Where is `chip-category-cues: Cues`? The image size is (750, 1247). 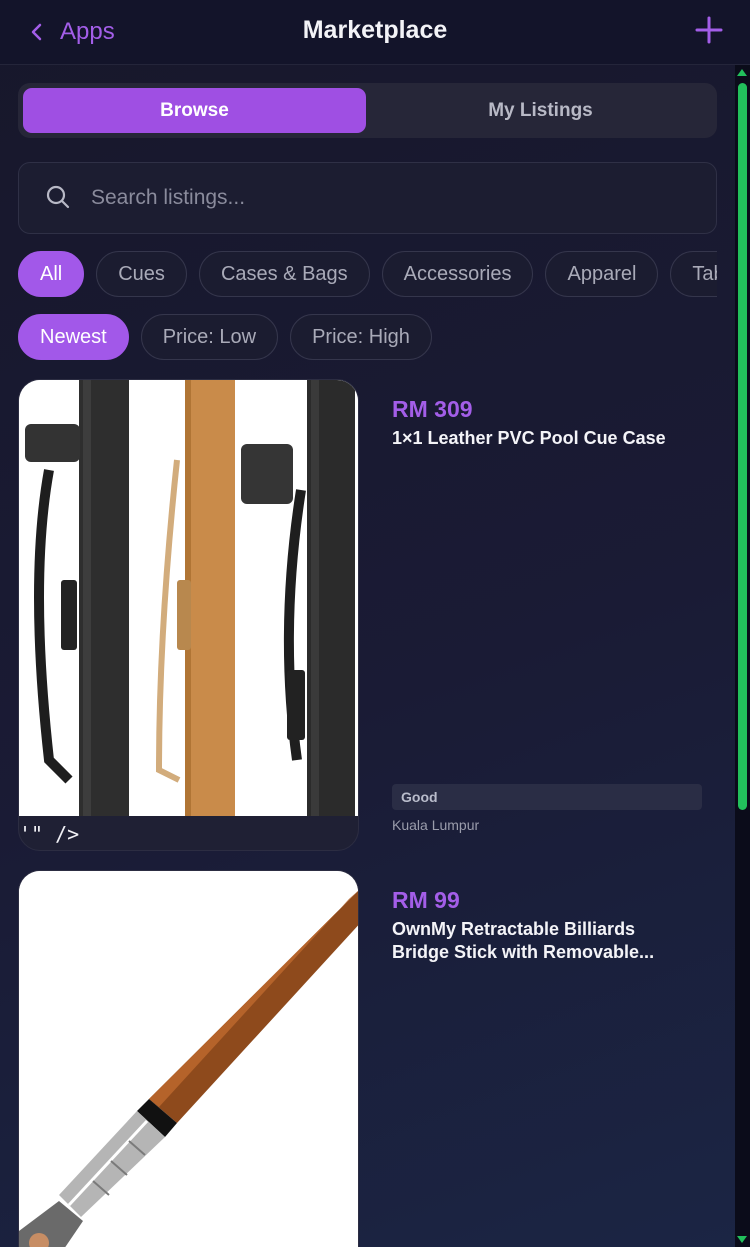
chip-category-cues: Cues is located at coordinates (141, 274).